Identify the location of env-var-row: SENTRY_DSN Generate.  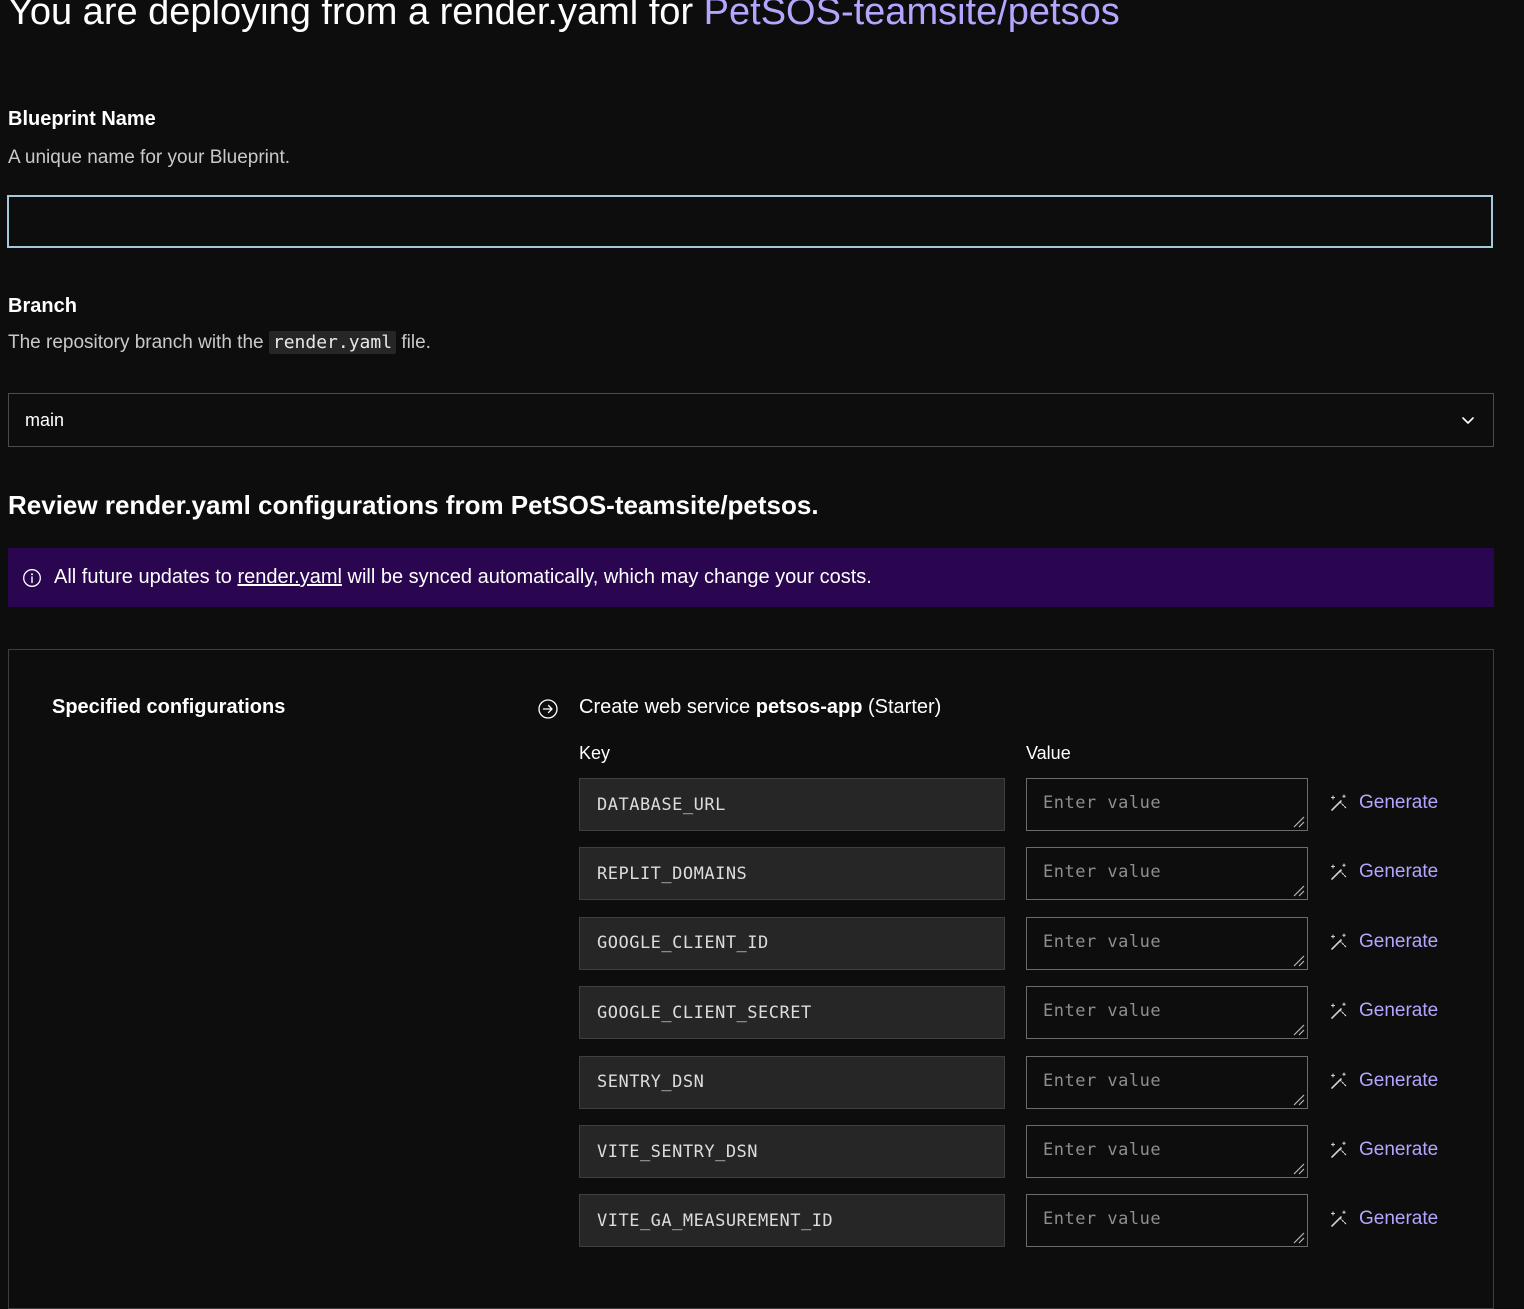
(1019, 1082).